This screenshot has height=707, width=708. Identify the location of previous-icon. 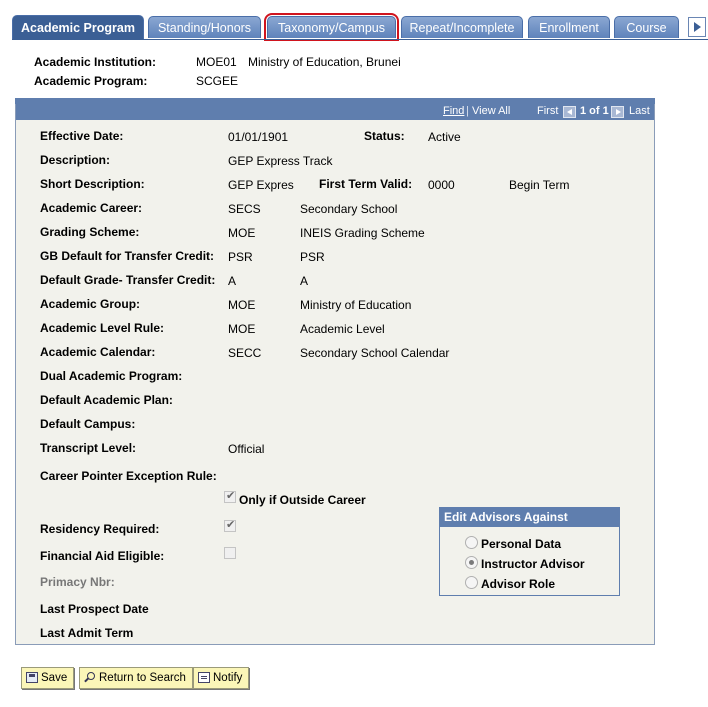
(569, 112).